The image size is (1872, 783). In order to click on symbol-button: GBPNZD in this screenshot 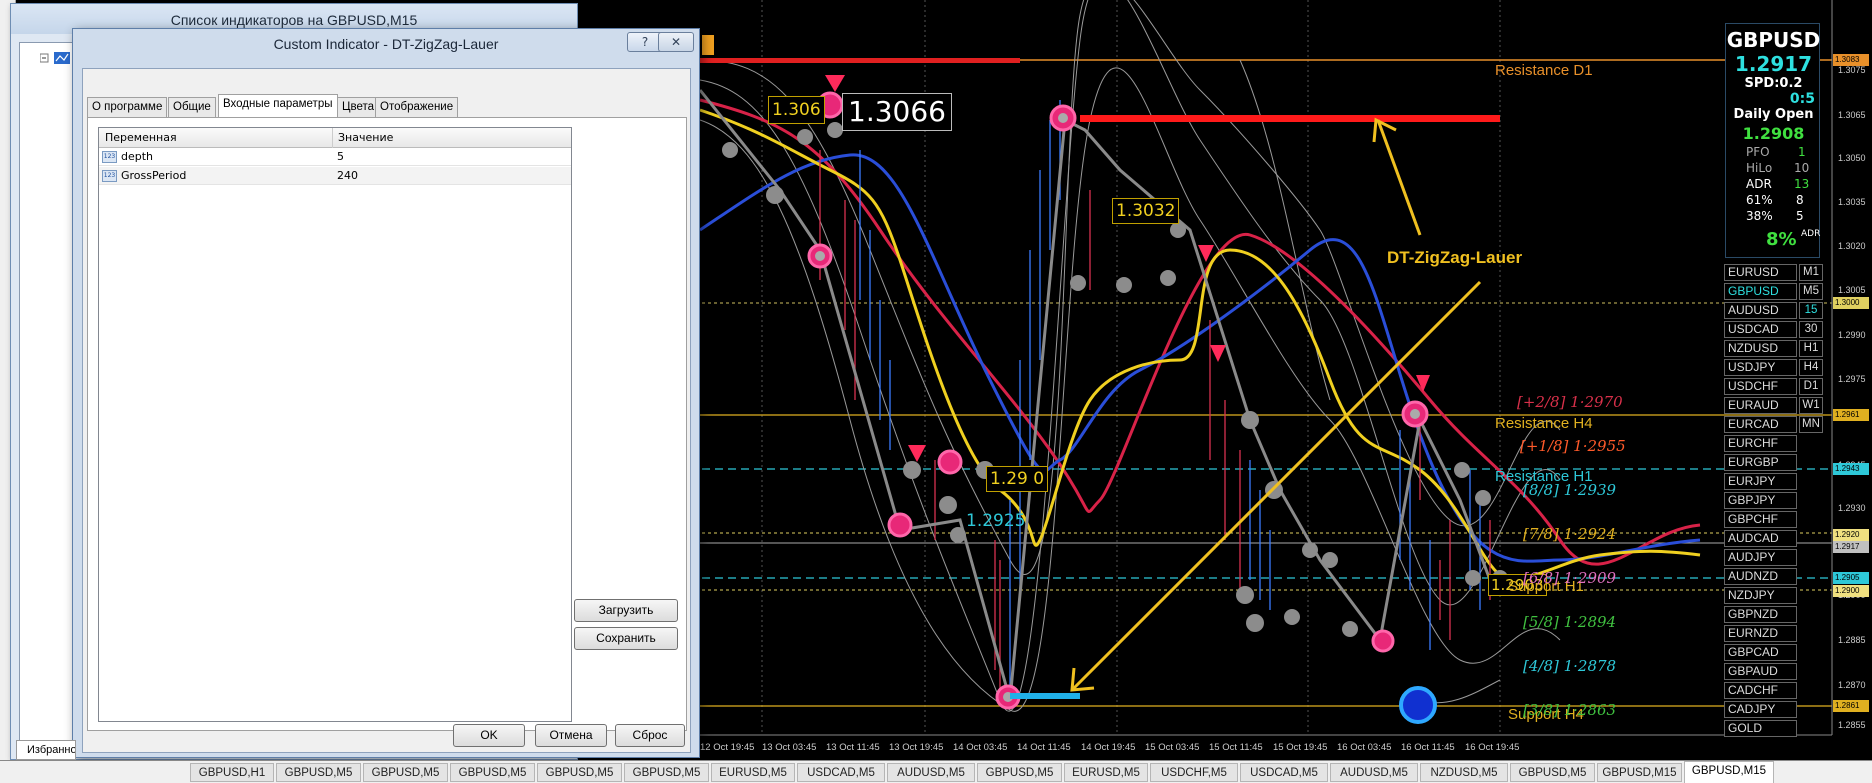, I will do `click(1760, 614)`.